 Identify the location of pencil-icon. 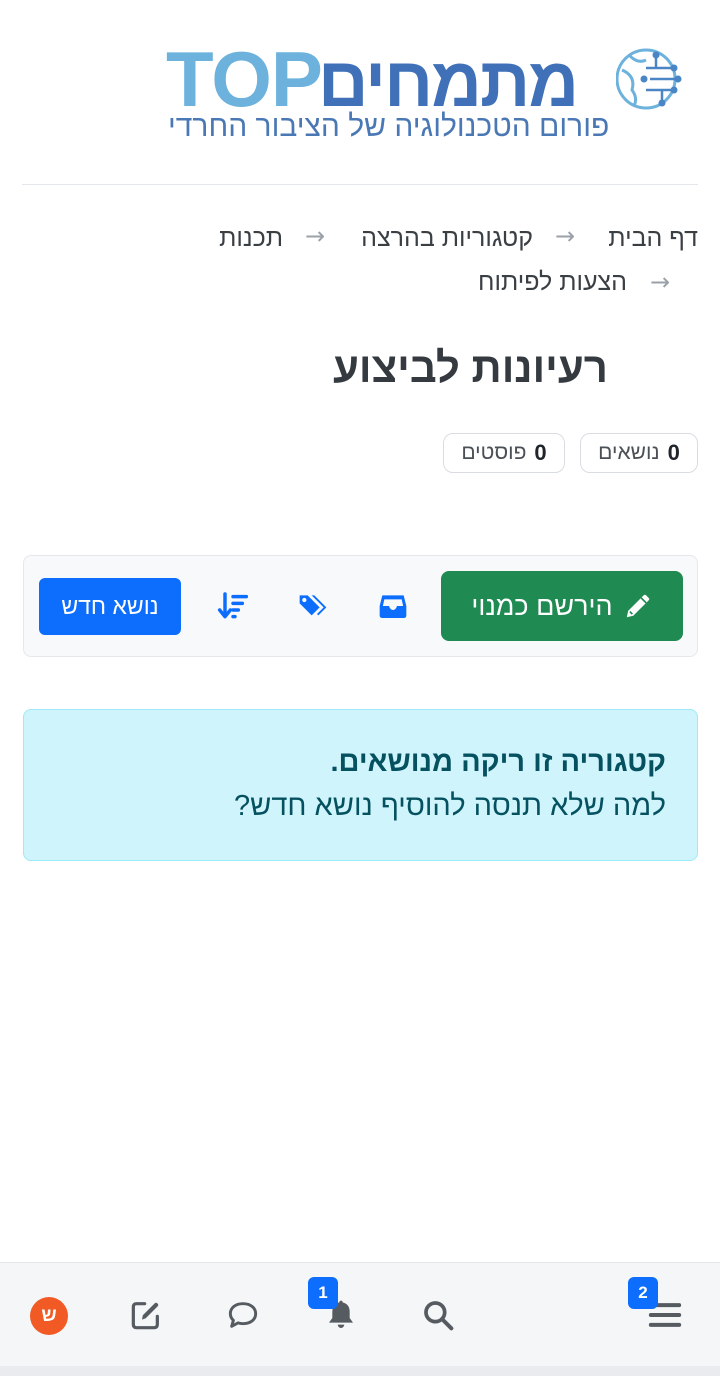
(637, 606).